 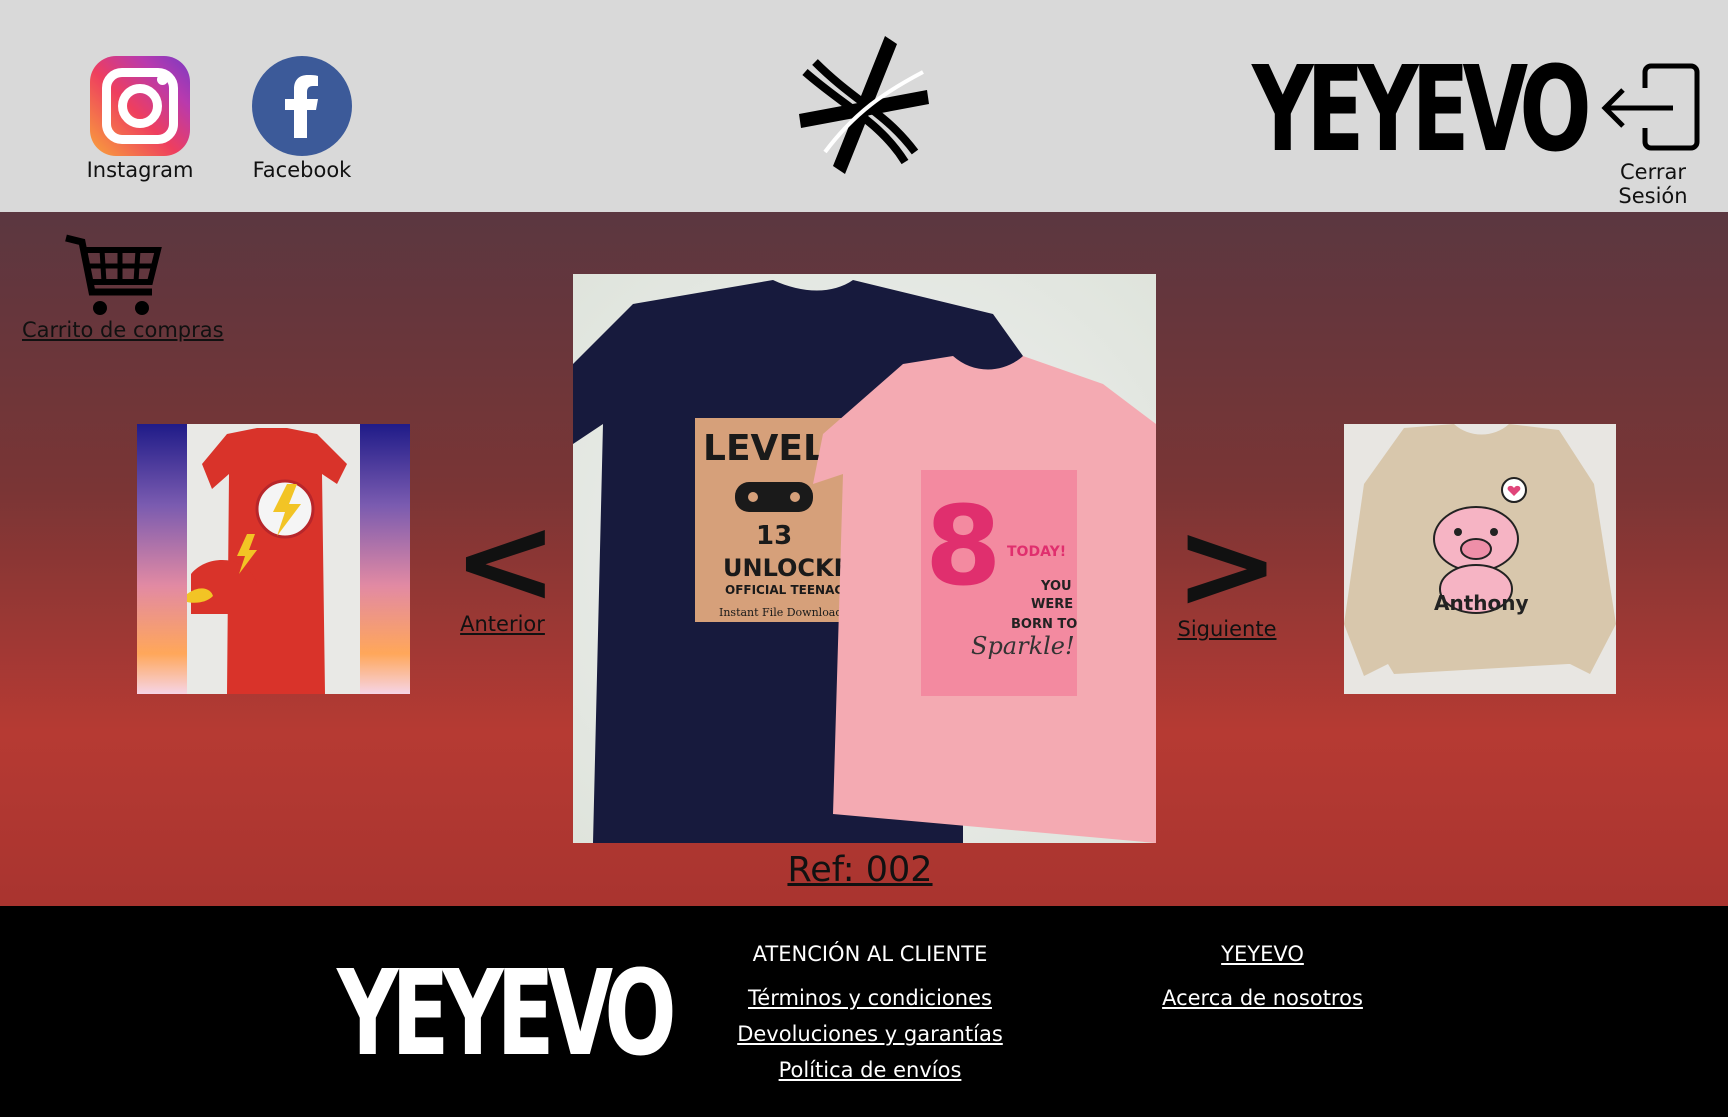 What do you see at coordinates (1036, 552) in the screenshot?
I see `print-today-text: TODAY!` at bounding box center [1036, 552].